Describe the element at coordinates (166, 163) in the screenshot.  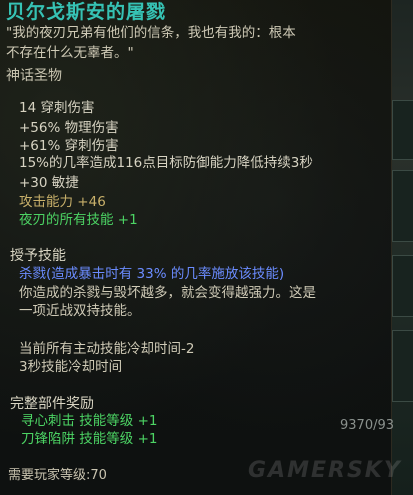
I see `mod-proc: 15%的几率造成116点目标防御能力降低持续3秒` at that location.